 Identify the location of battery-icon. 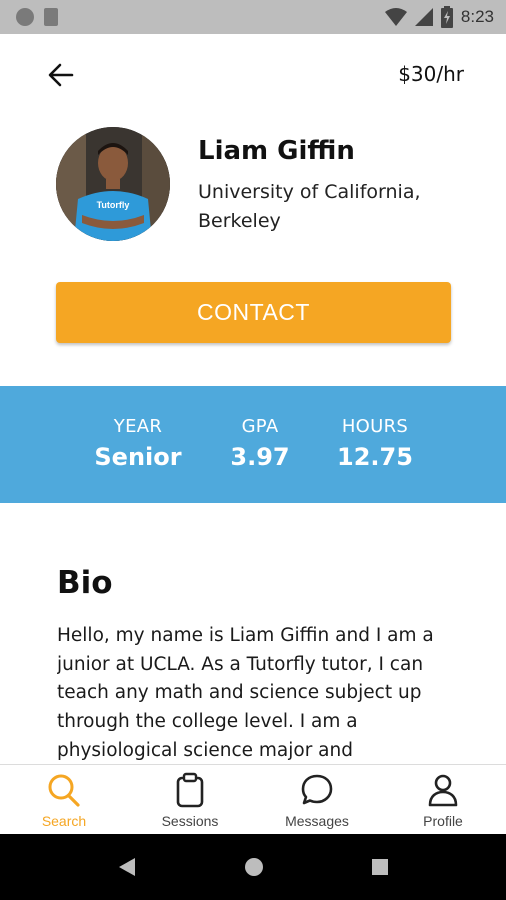
(446, 17).